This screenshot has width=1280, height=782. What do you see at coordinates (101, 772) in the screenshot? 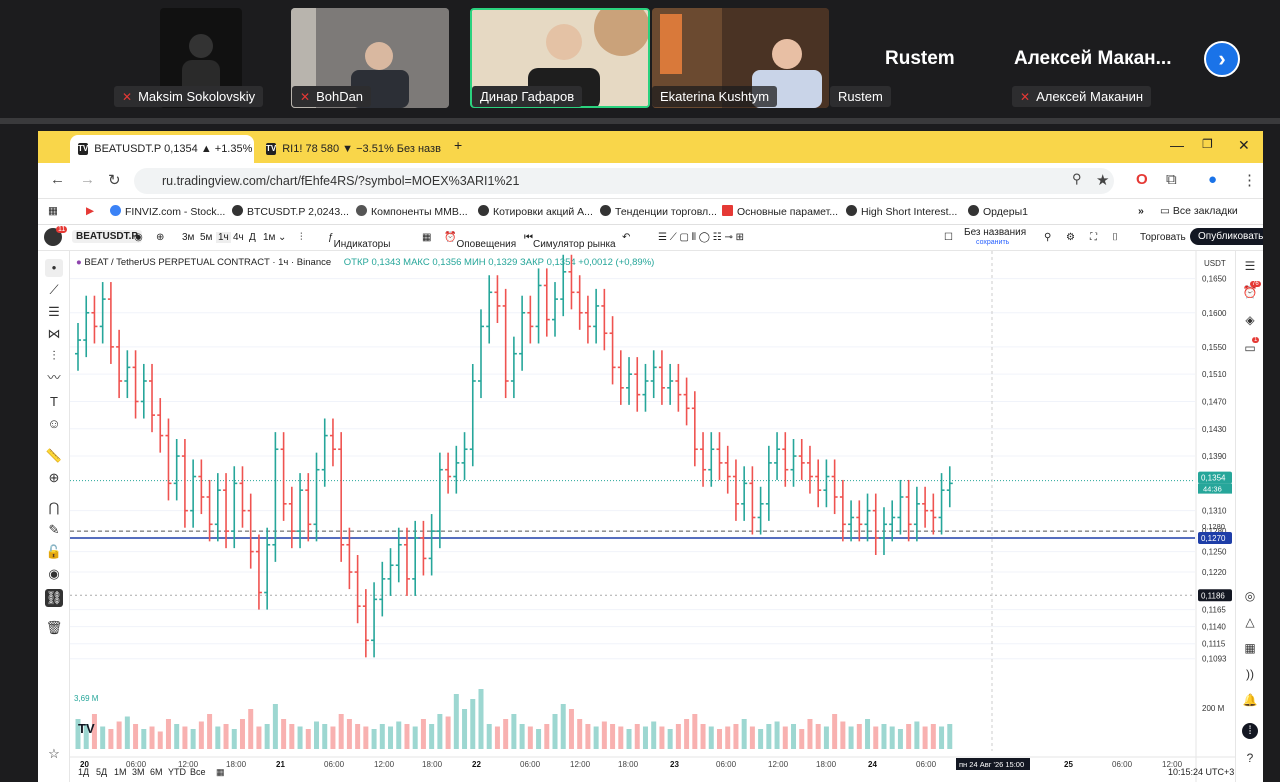
I see `range-5d: 5Д` at bounding box center [101, 772].